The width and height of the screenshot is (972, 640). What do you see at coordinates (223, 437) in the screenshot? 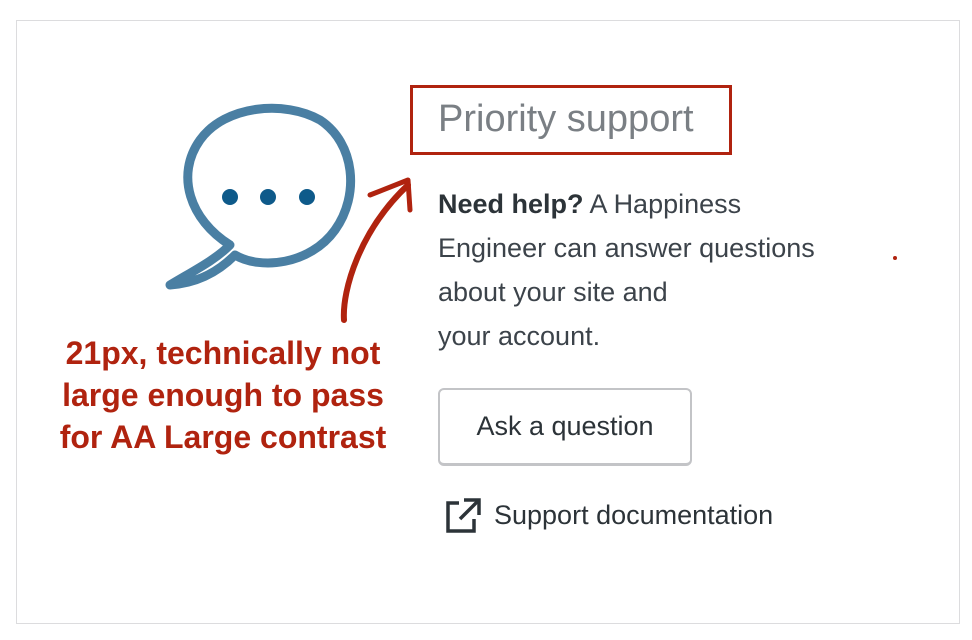
I see `annotation-line-3: for AA Large contrast` at bounding box center [223, 437].